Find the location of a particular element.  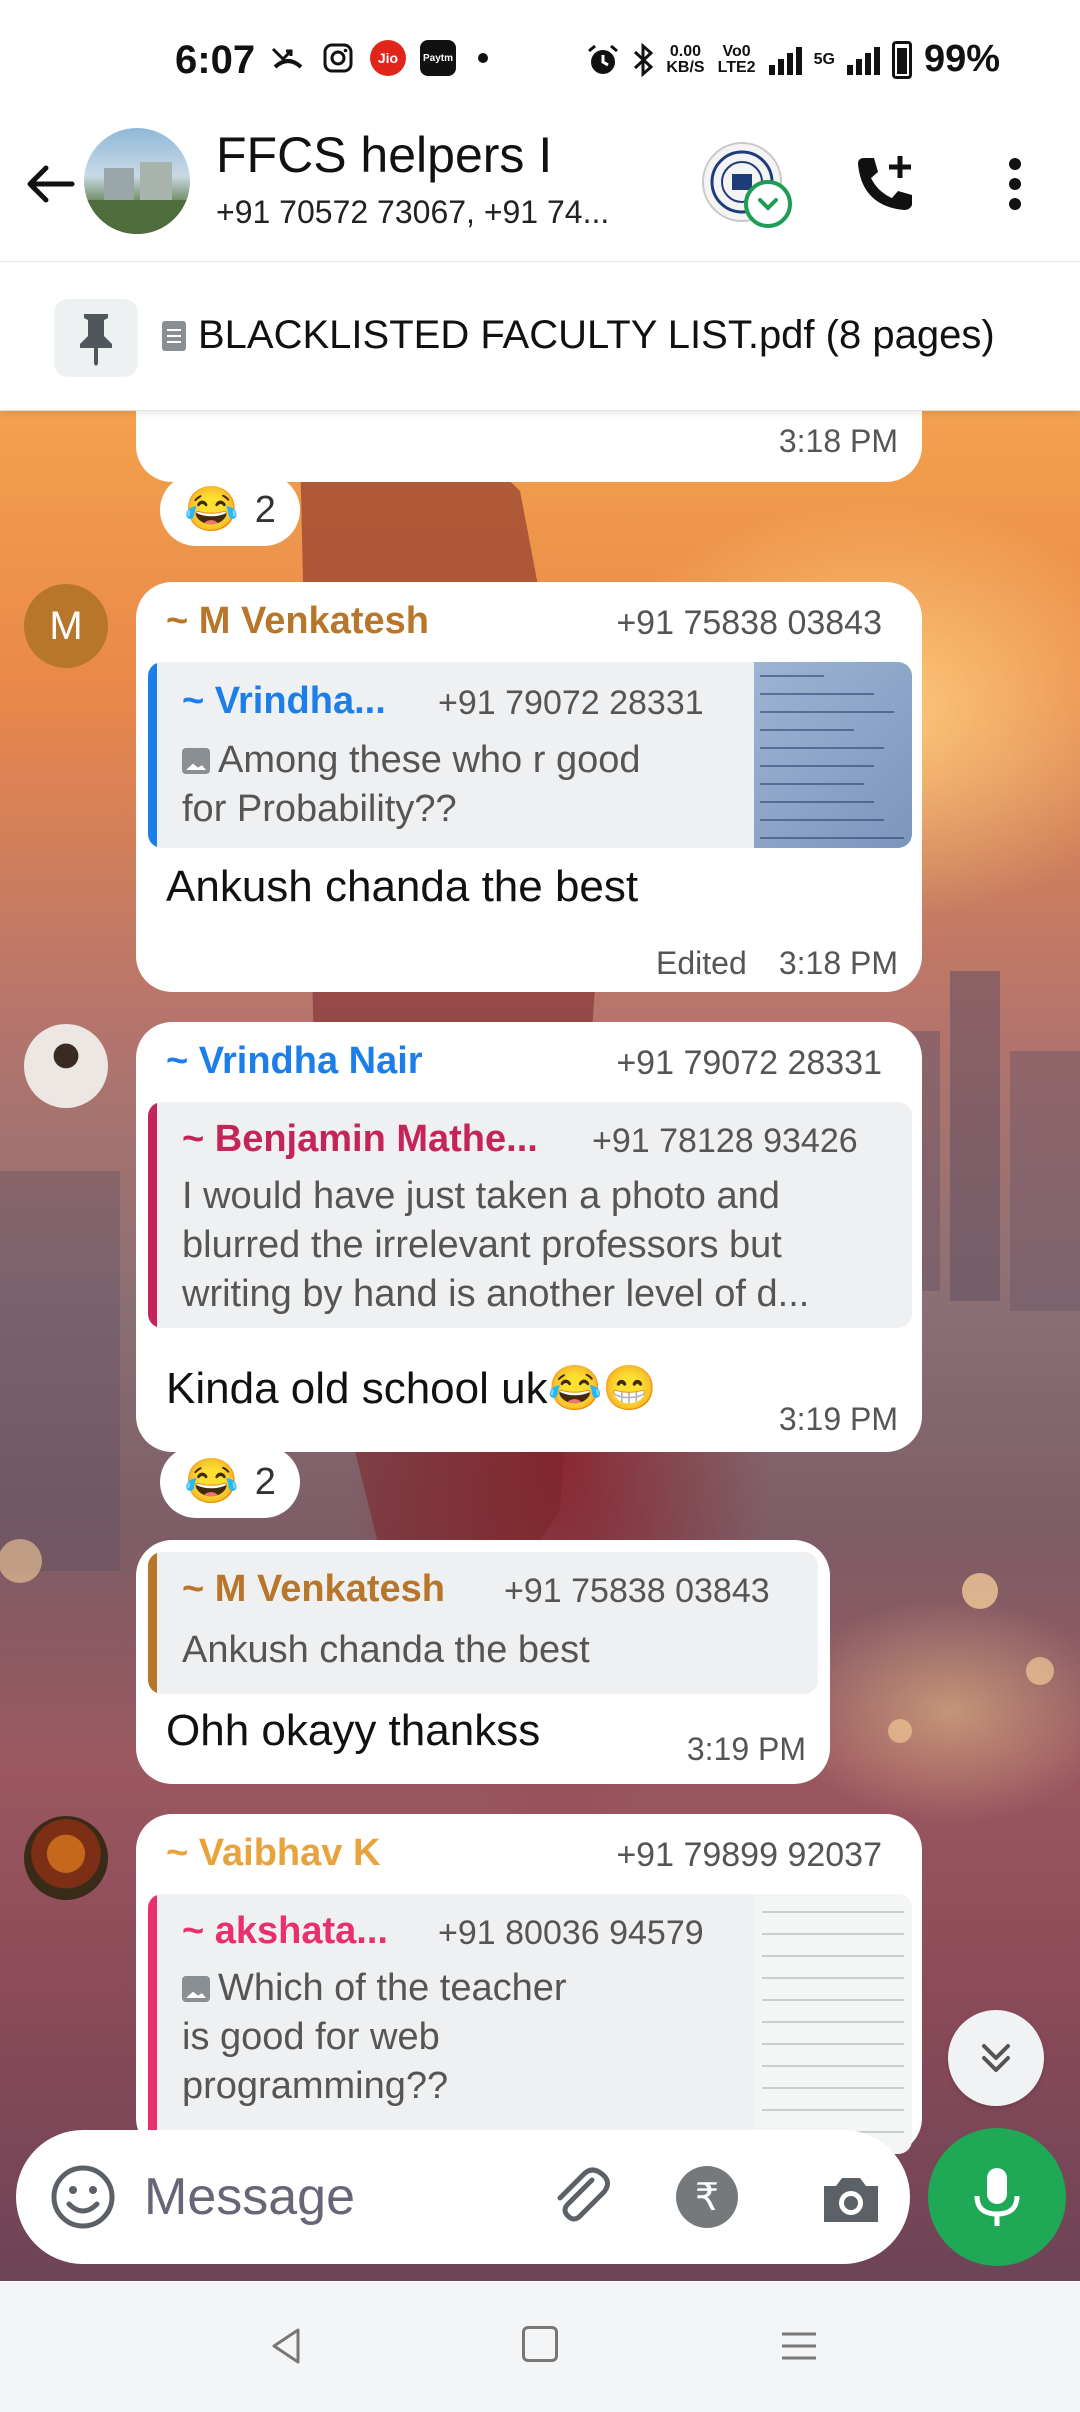

quoted-phone: +91 75838 03843 is located at coordinates (637, 1591).